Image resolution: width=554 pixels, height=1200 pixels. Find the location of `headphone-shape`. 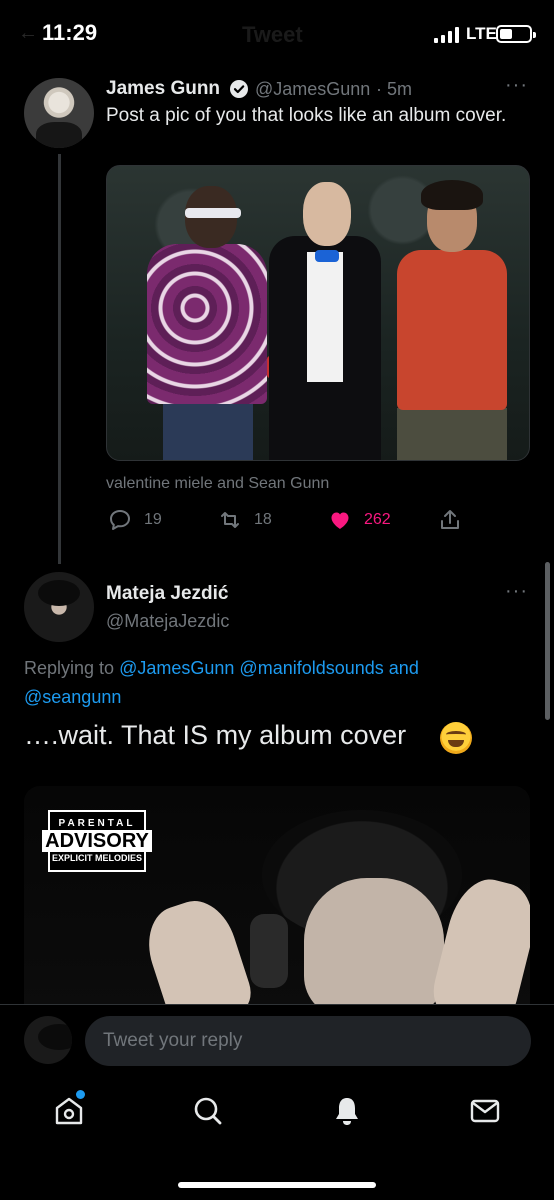

headphone-shape is located at coordinates (269, 951).